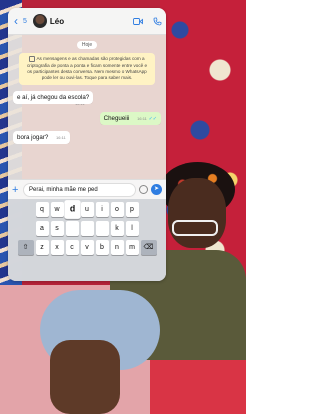 This screenshot has width=320, height=414. Describe the element at coordinates (25, 247) in the screenshot. I see `shift-icon: ⇧` at that location.